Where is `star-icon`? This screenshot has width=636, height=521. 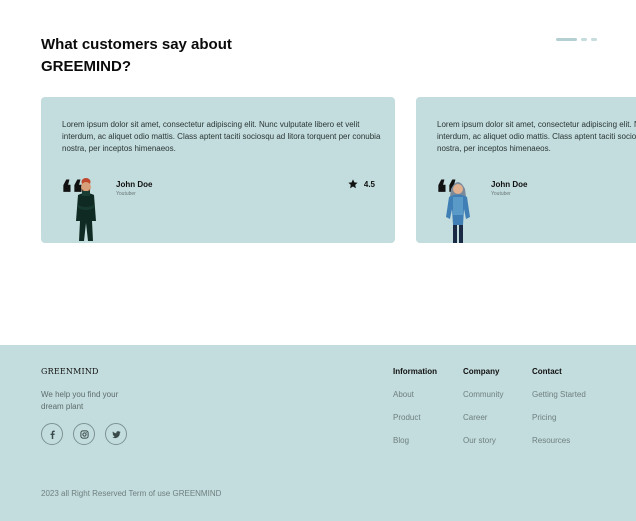
star-icon is located at coordinates (353, 184).